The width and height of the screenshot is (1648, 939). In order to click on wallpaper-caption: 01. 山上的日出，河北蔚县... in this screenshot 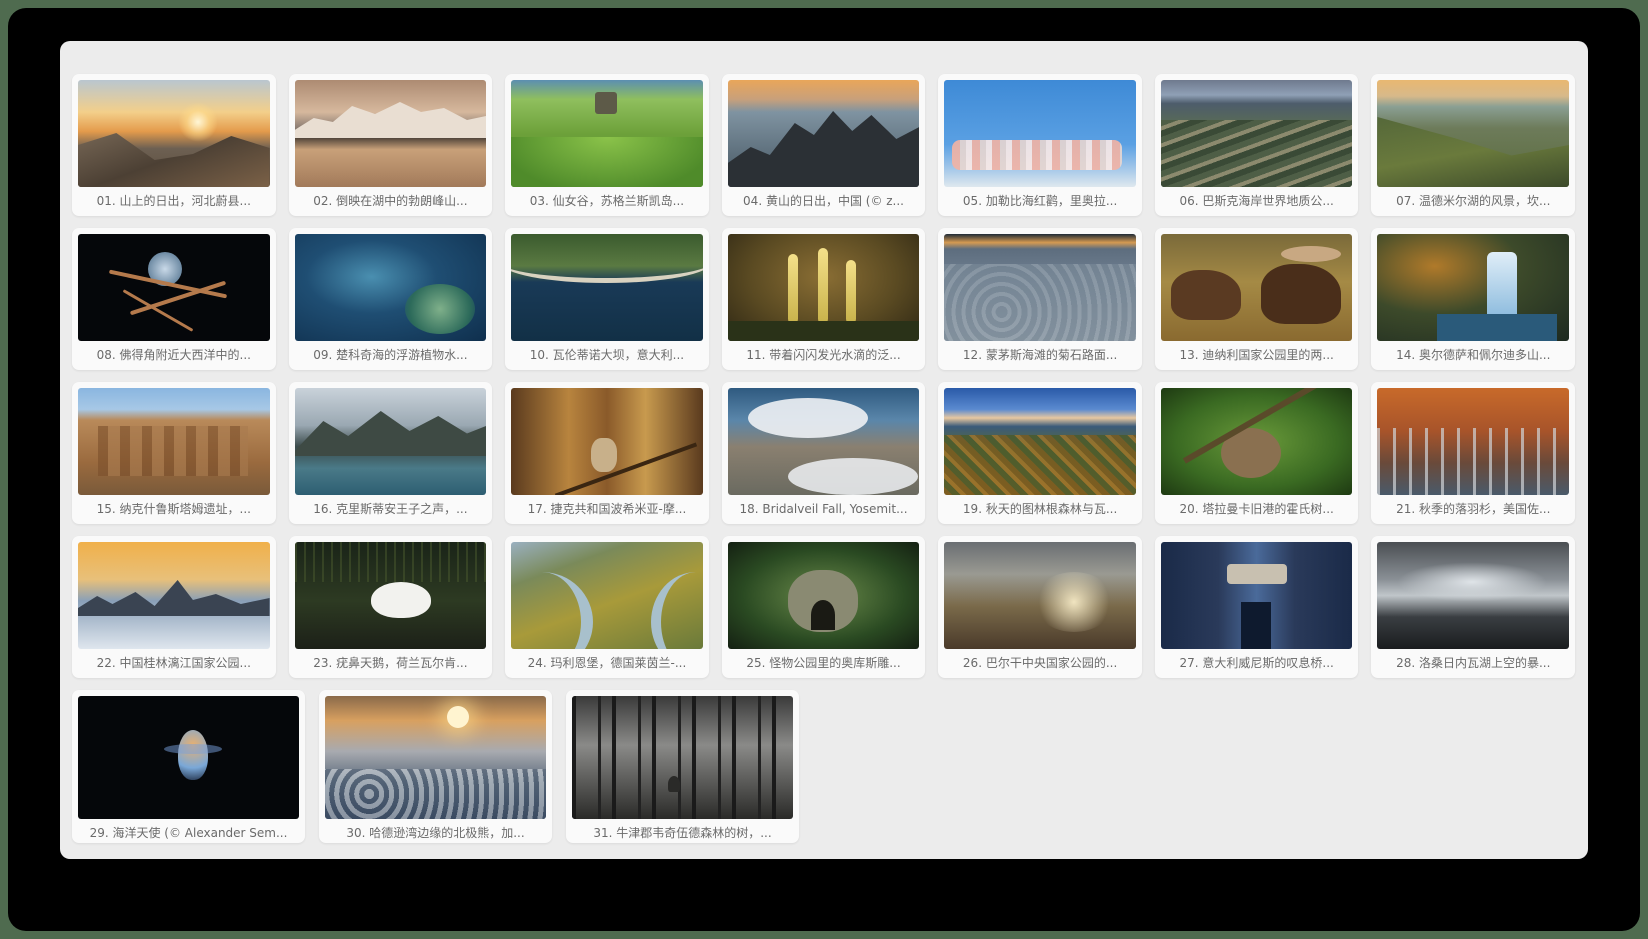, I will do `click(173, 201)`.